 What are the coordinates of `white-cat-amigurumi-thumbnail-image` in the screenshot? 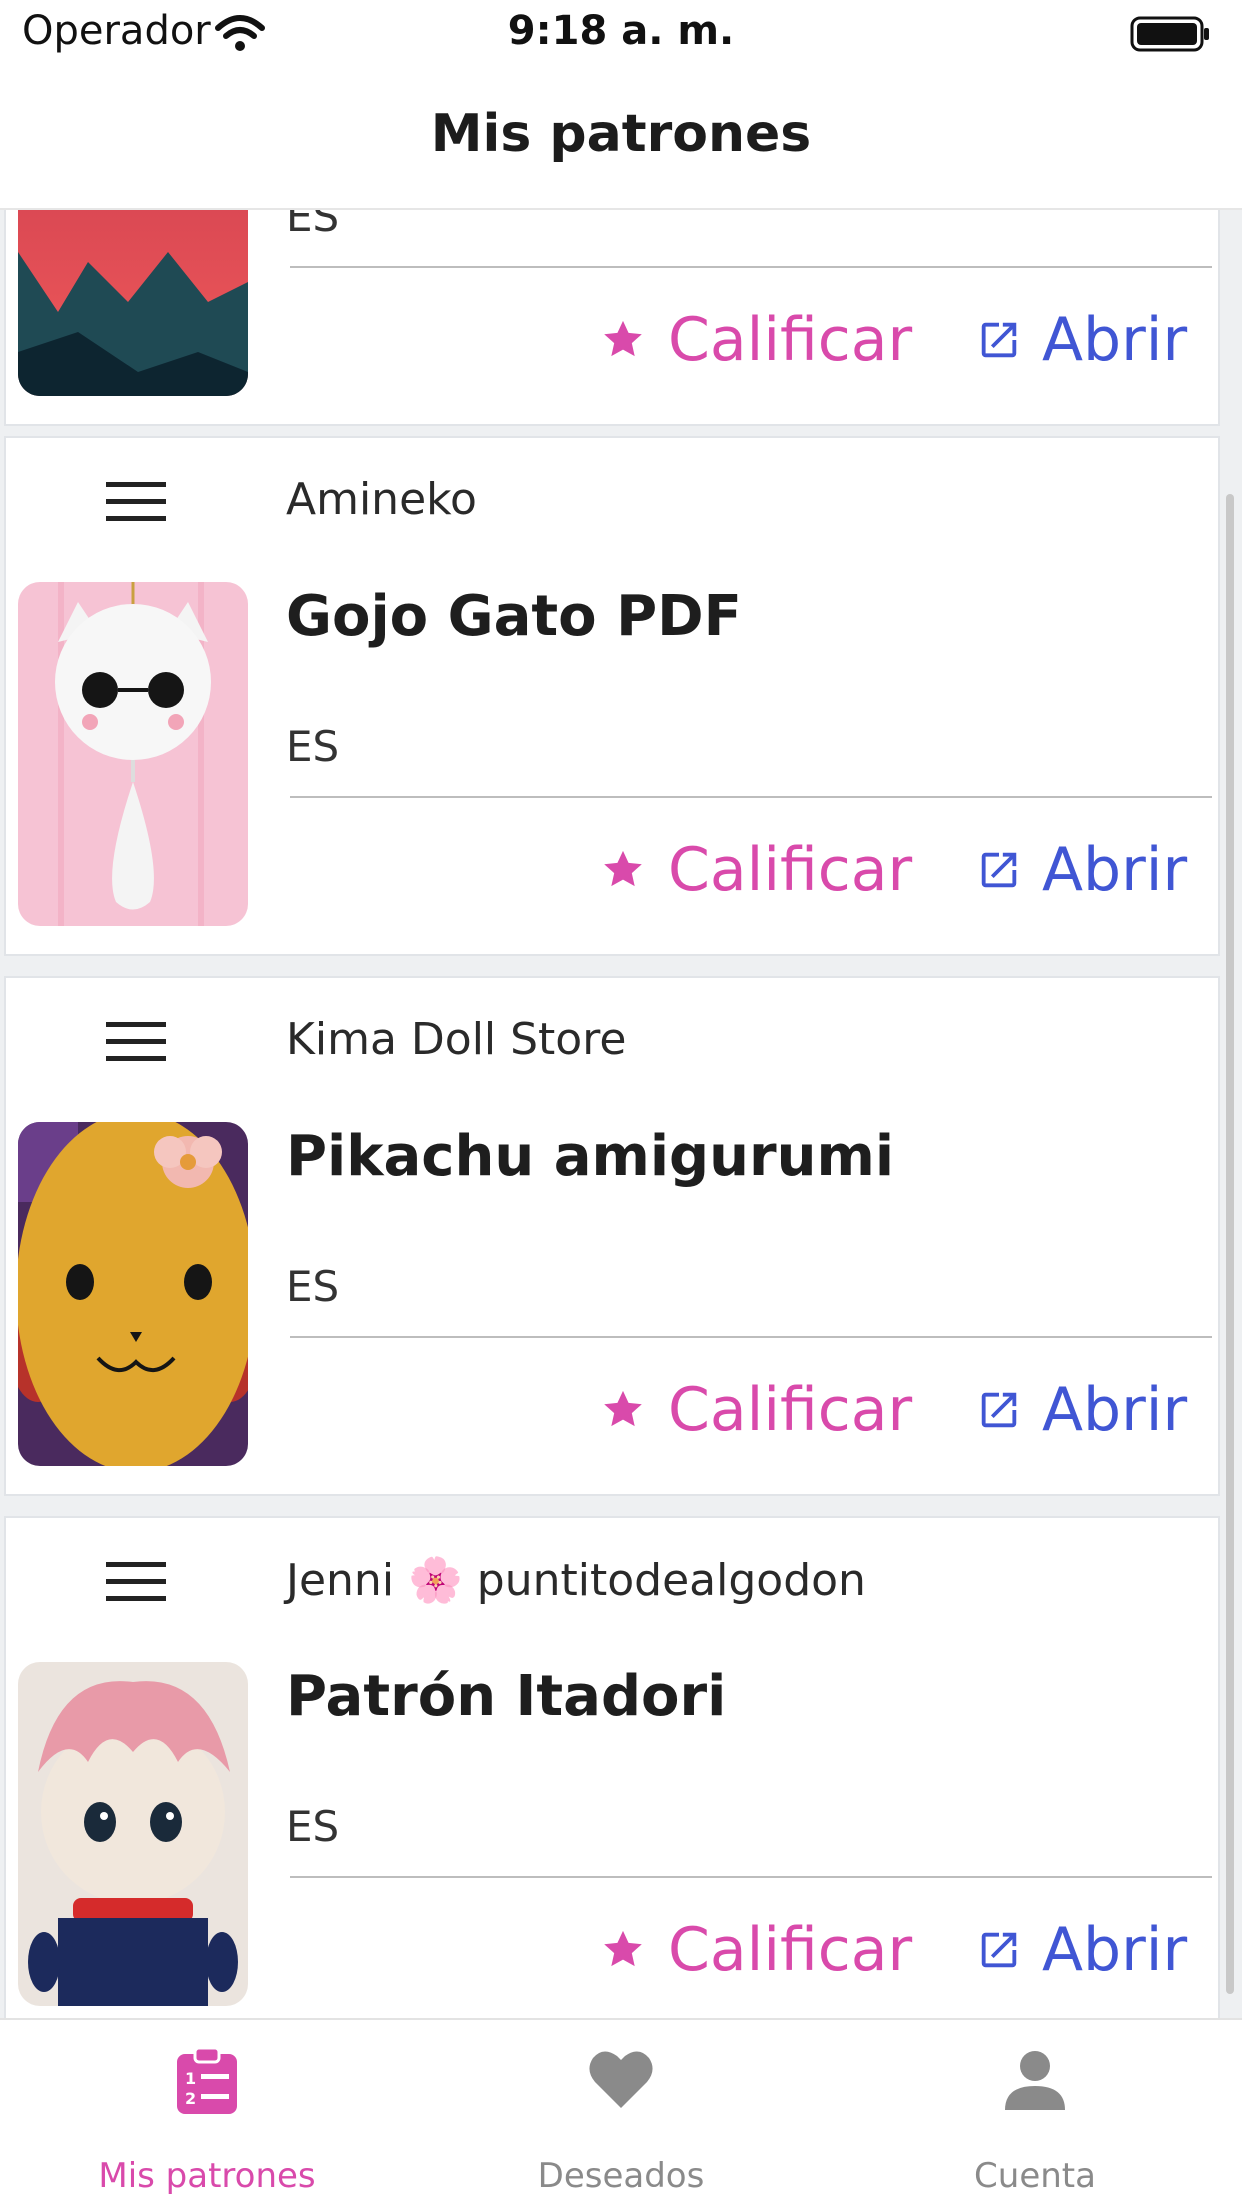 It's located at (133, 754).